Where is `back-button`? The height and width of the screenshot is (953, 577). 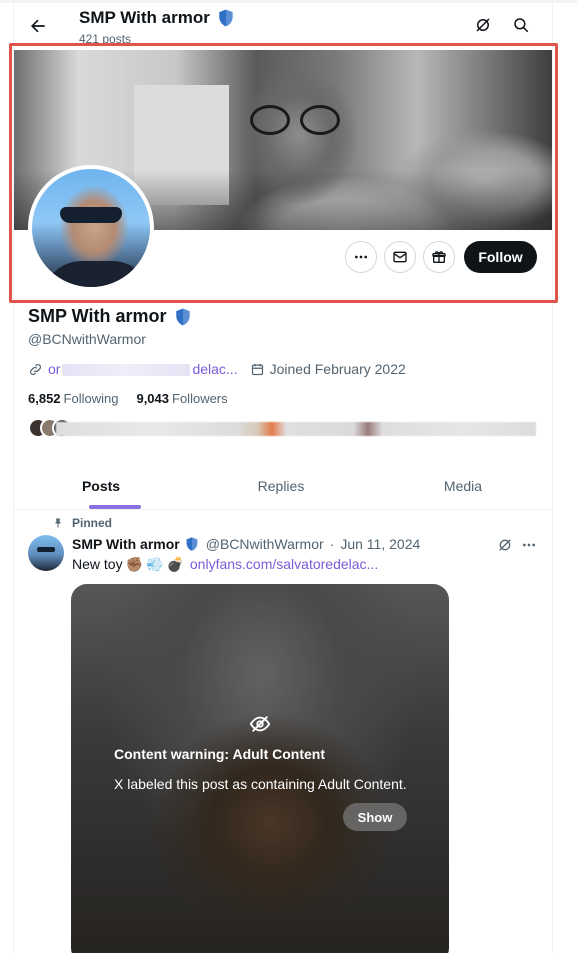
back-button is located at coordinates (38, 26).